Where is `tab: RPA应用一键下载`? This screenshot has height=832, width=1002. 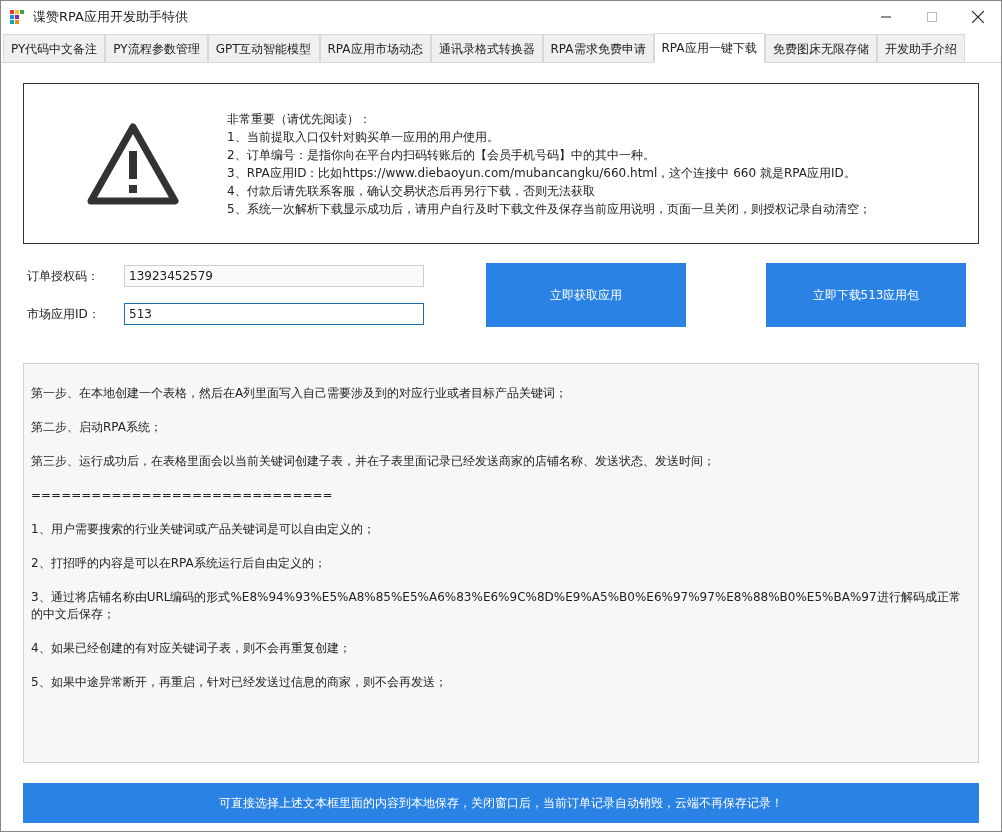
tab: RPA应用一键下载 is located at coordinates (709, 48).